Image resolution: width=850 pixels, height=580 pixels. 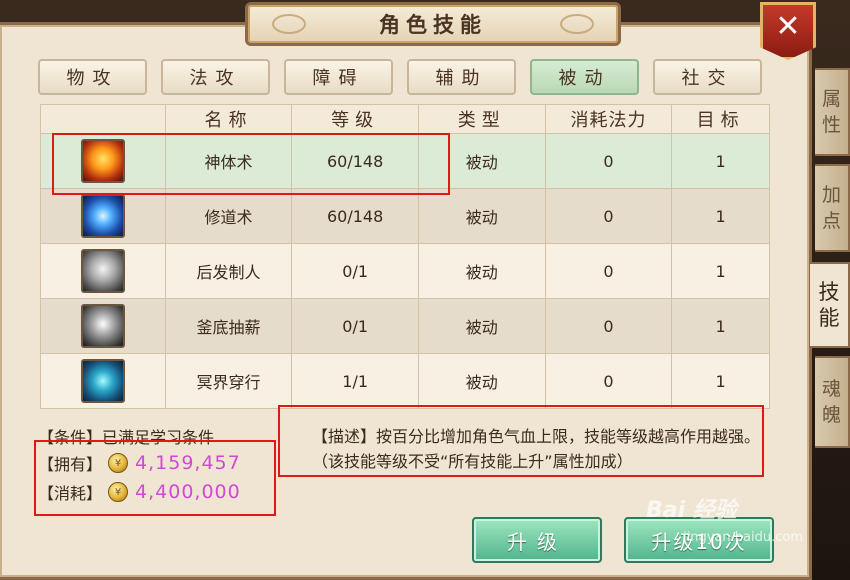 What do you see at coordinates (355, 119) in the screenshot?
I see `header-level: 等级` at bounding box center [355, 119].